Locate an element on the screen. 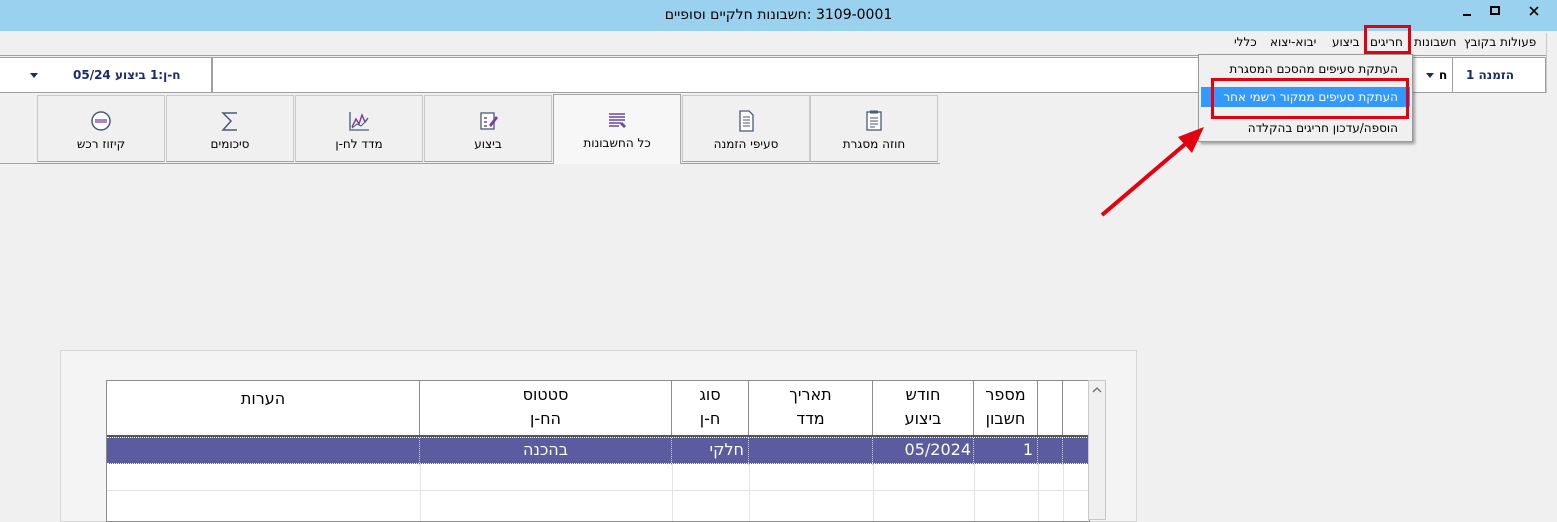  execution-combo: ח-ן:1 ביצוע 05/24 is located at coordinates (106, 75).